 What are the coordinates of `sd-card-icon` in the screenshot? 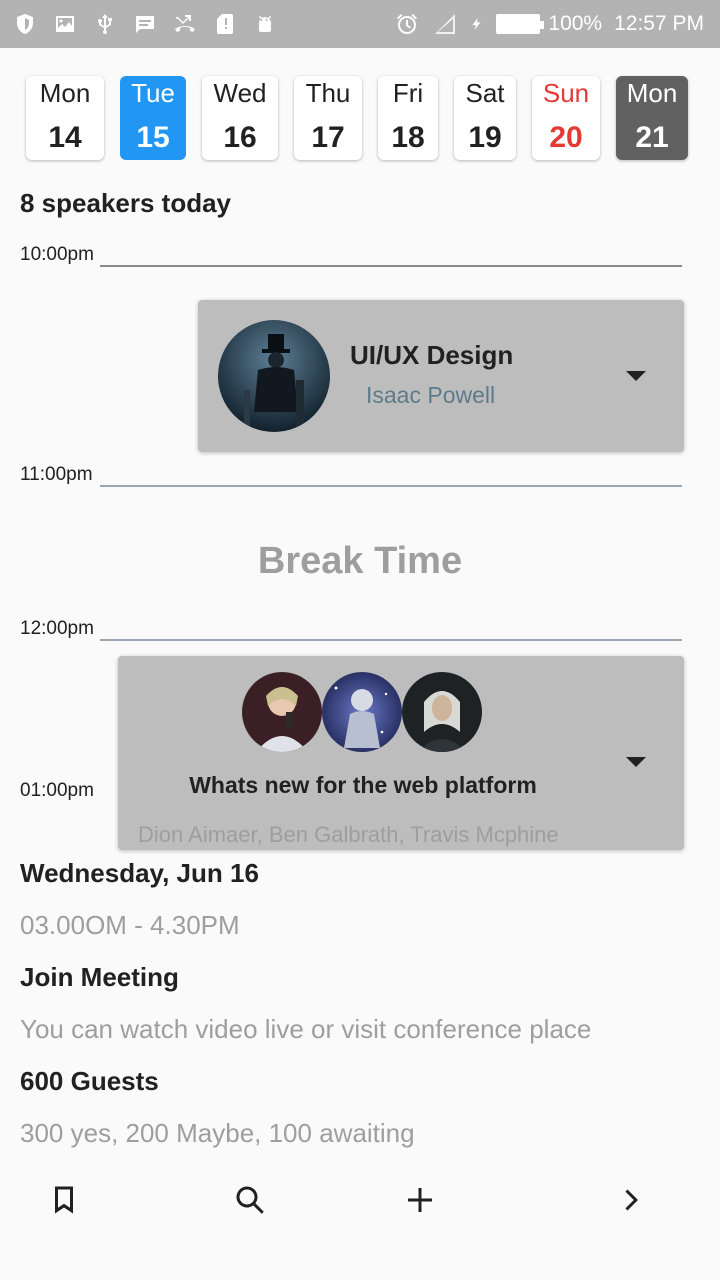 It's located at (225, 24).